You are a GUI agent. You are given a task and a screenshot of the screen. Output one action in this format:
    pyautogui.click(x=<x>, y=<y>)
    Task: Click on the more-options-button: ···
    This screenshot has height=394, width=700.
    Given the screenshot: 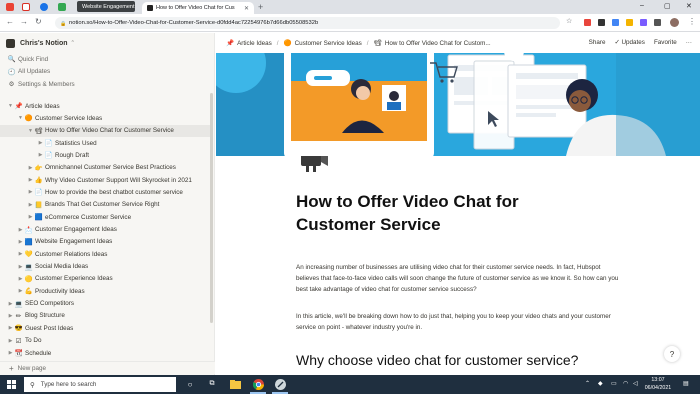 What is the action you would take?
    pyautogui.click(x=689, y=42)
    